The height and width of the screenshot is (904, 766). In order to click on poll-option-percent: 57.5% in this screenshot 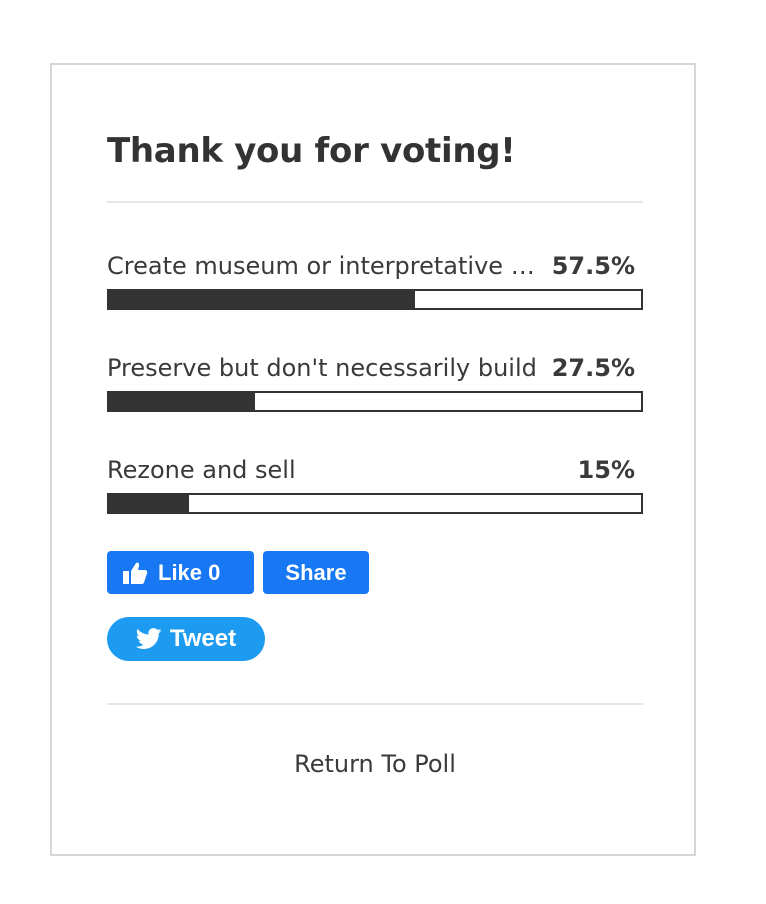, I will do `click(593, 266)`.